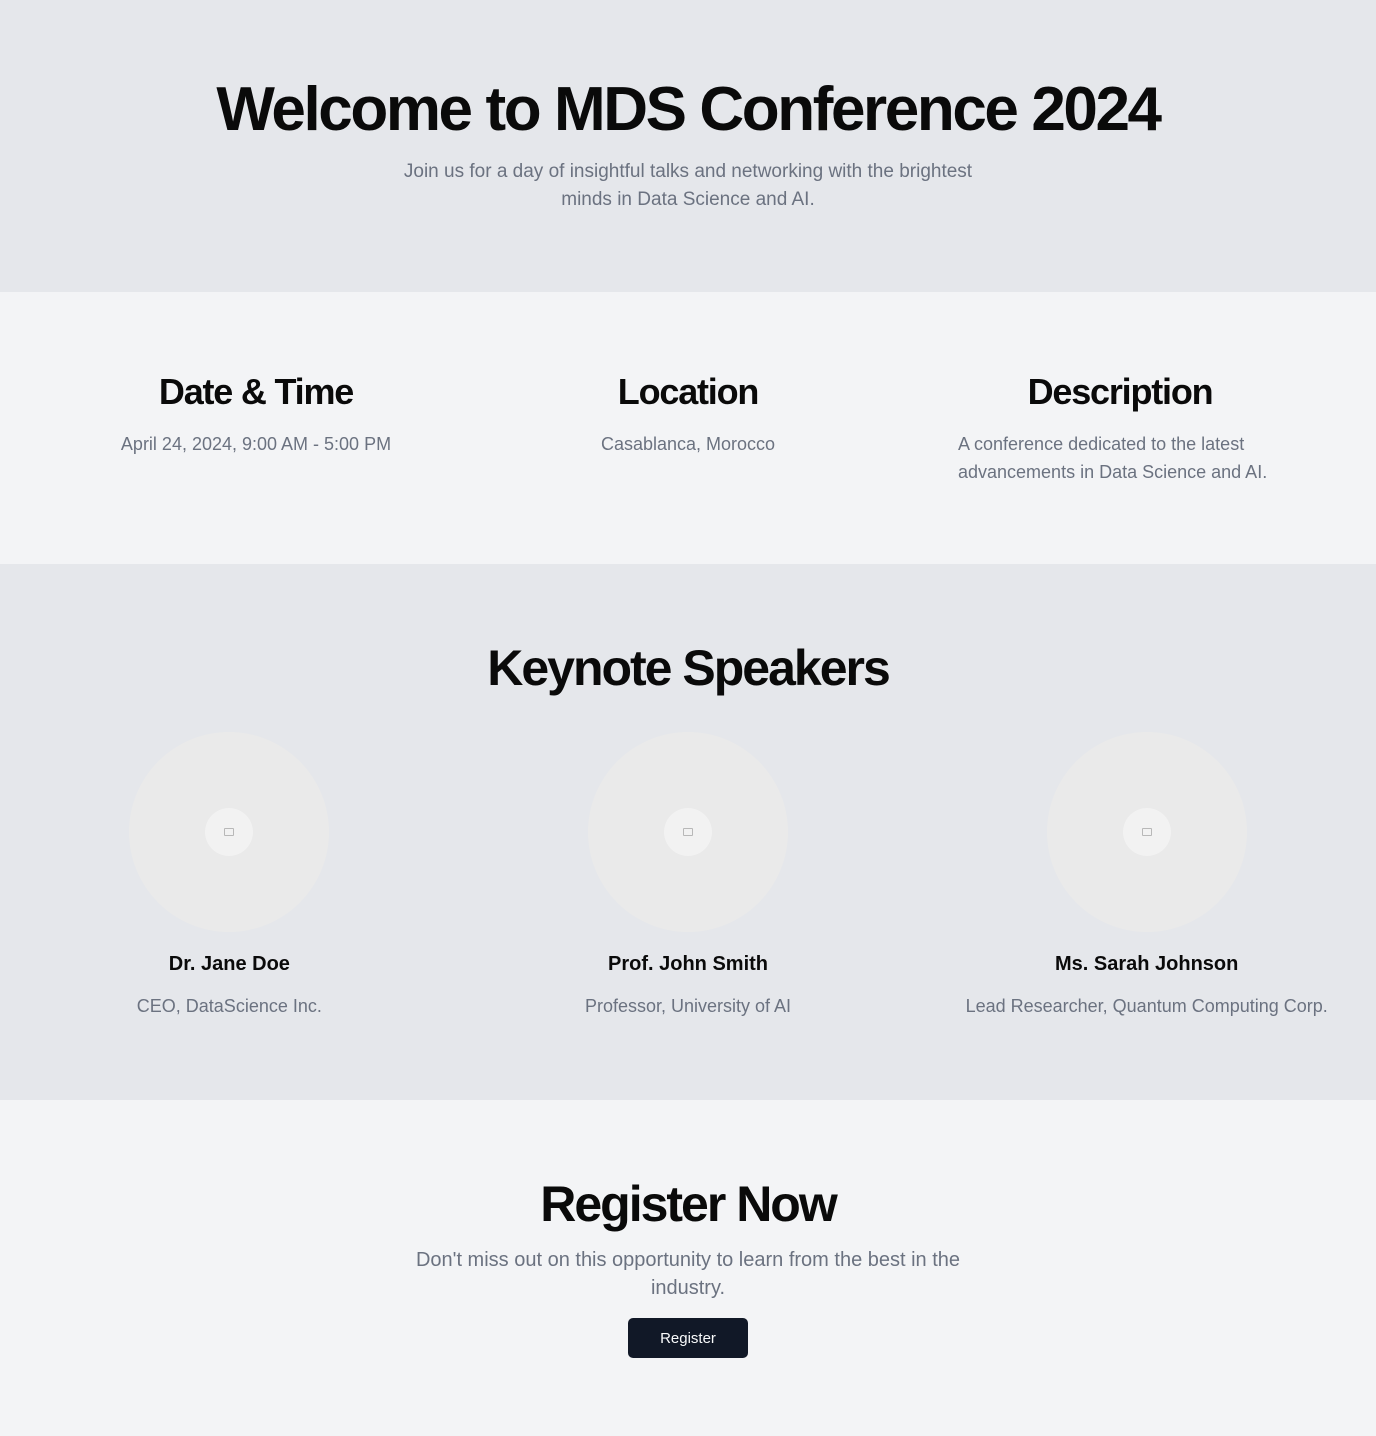 This screenshot has width=1376, height=1436. Describe the element at coordinates (256, 391) in the screenshot. I see `date-time-heading: Date & Time` at that location.